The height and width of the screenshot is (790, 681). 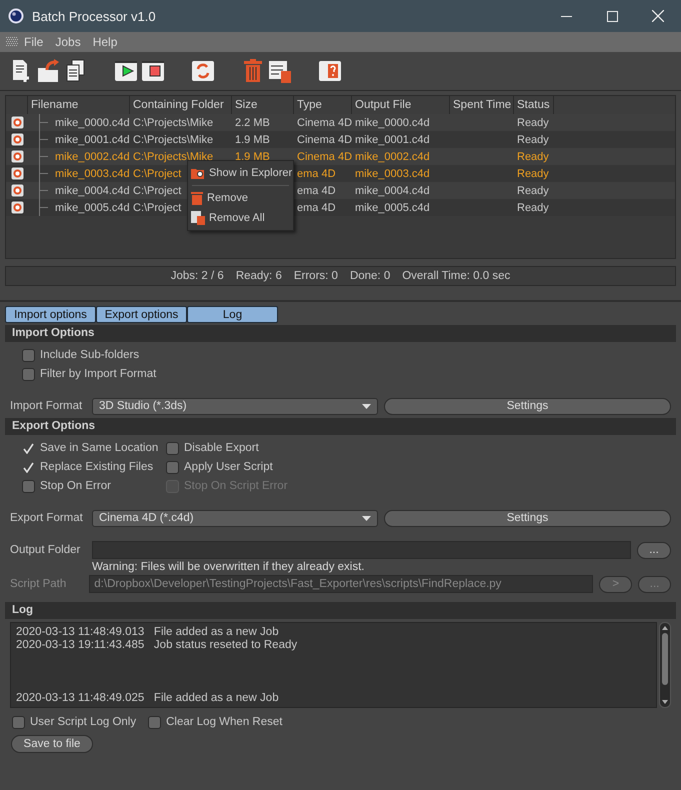 What do you see at coordinates (83, 722) in the screenshot?
I see `checkbox-label: User Script Log Only` at bounding box center [83, 722].